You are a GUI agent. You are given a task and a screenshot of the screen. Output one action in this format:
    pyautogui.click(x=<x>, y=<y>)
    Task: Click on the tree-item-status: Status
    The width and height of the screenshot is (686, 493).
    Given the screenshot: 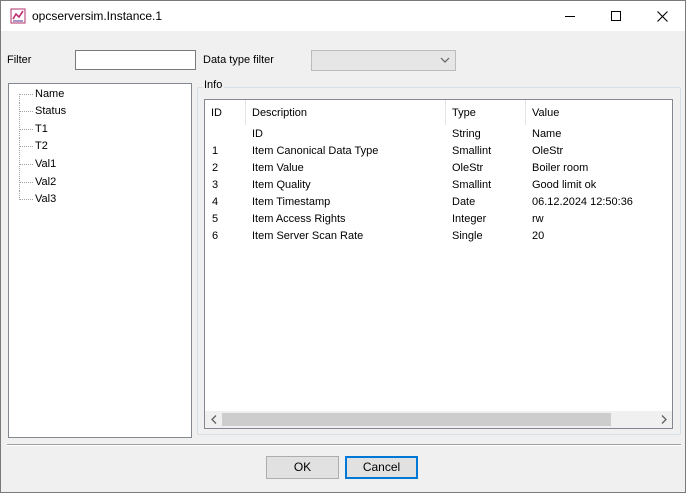 What is the action you would take?
    pyautogui.click(x=99, y=111)
    